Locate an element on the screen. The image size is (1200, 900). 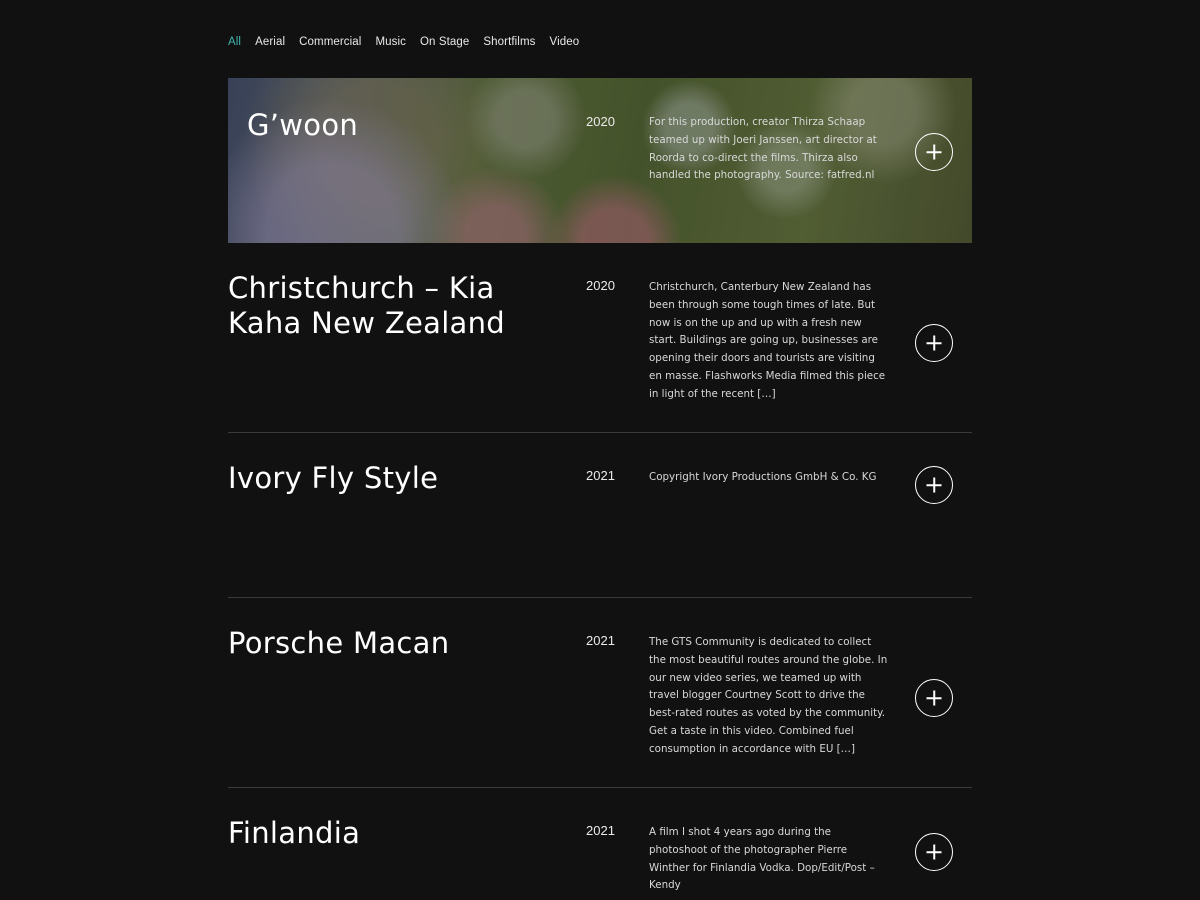
project-title: Porsche Macan is located at coordinates (393, 643).